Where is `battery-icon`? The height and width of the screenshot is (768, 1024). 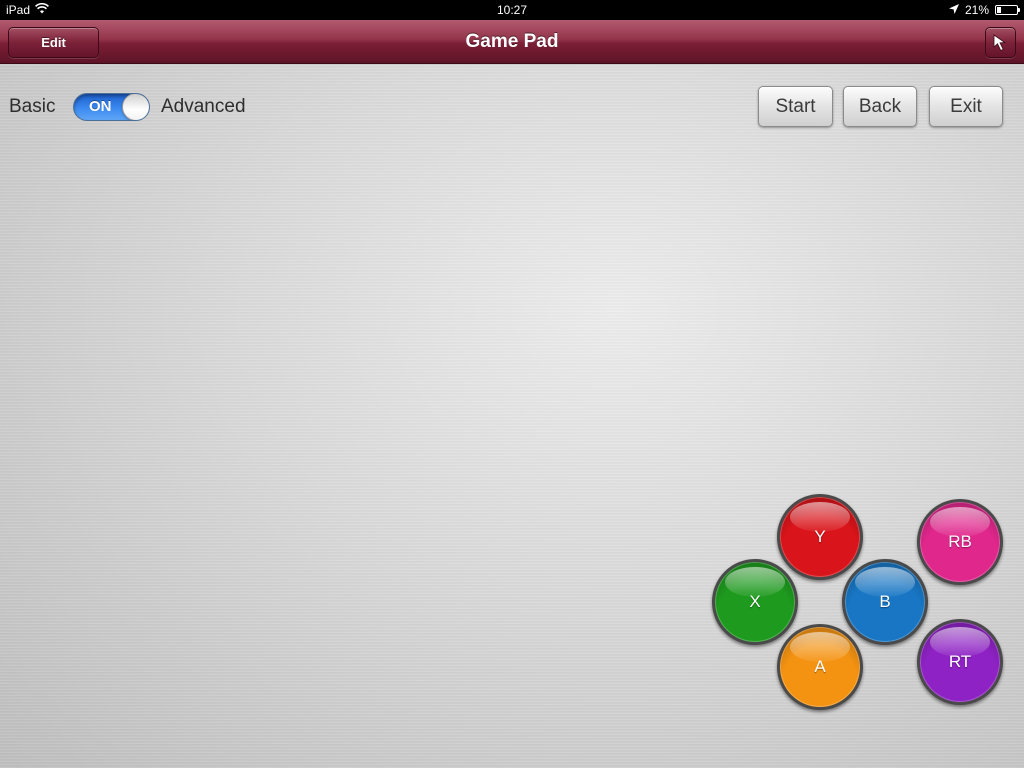
battery-icon is located at coordinates (1007, 10).